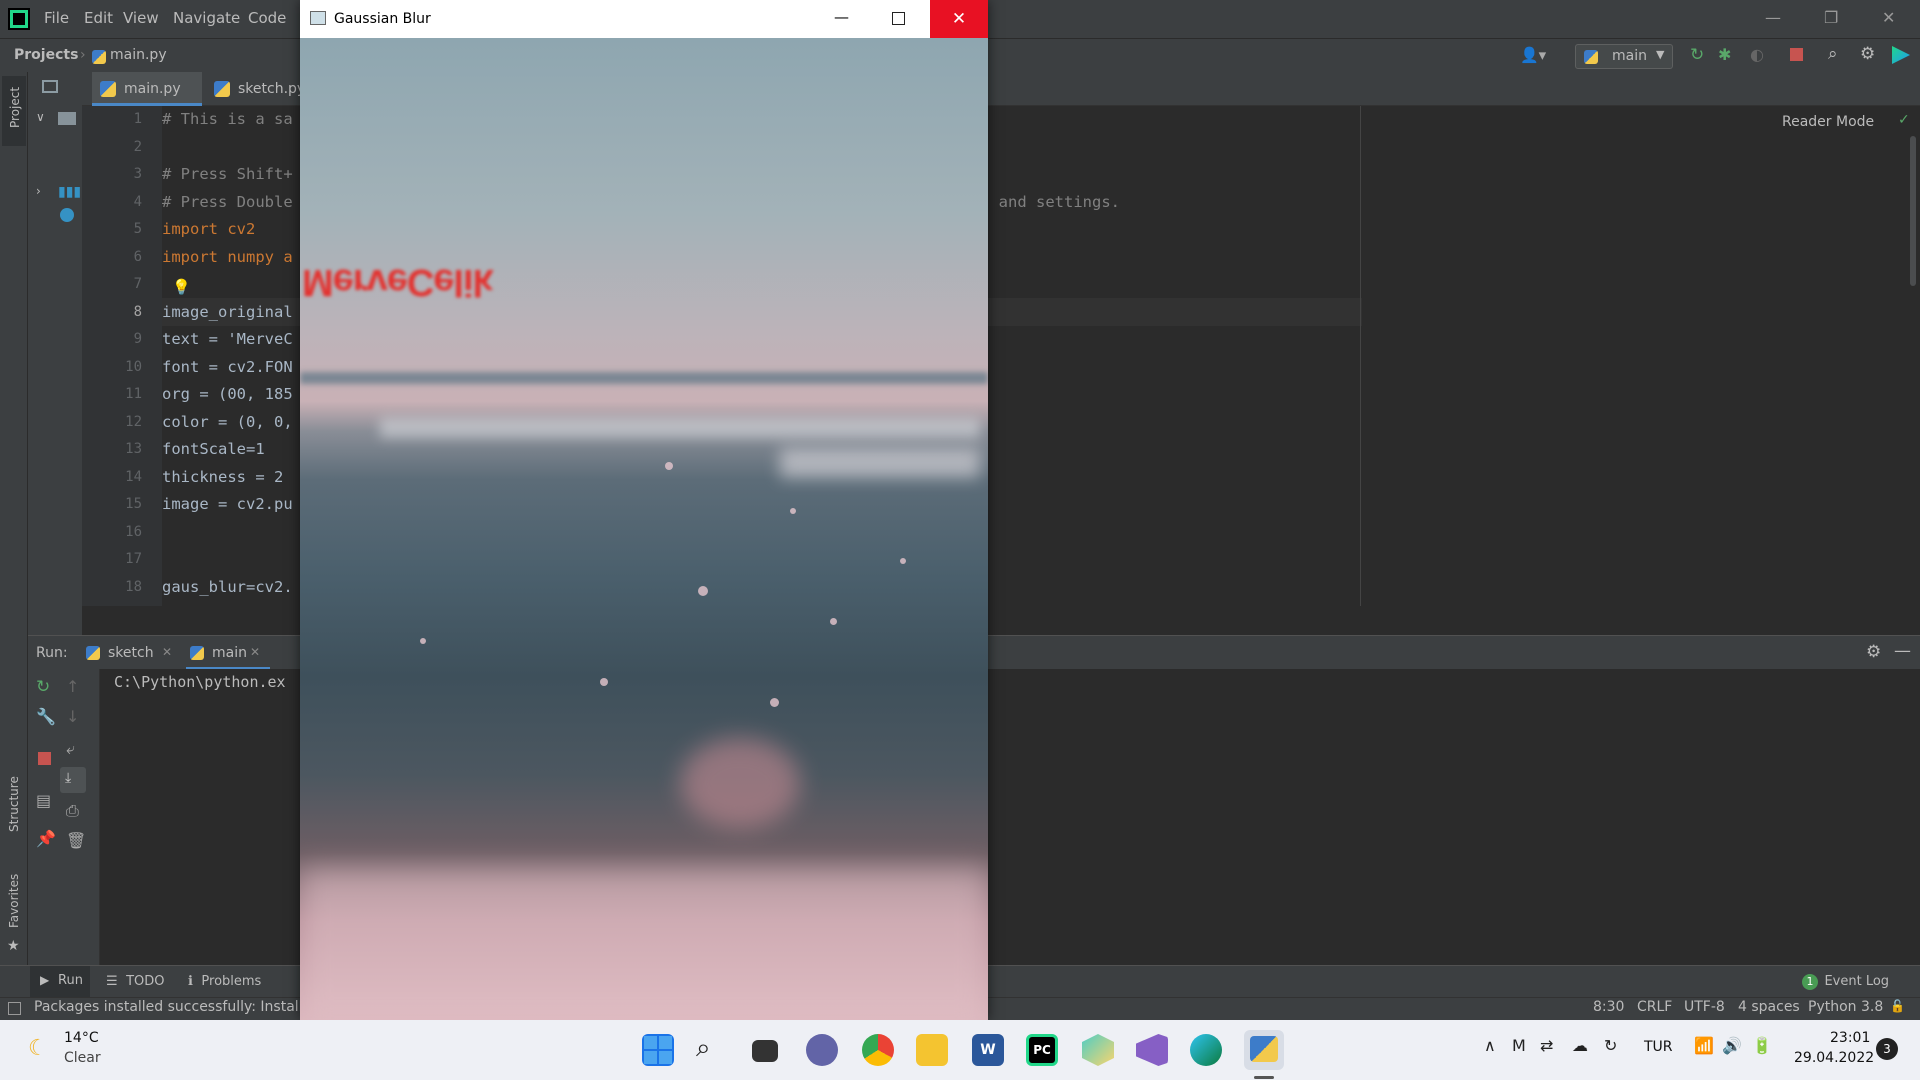 Image resolution: width=1920 pixels, height=1080 pixels. I want to click on soft-wrap-icon: ⤶, so click(70, 749).